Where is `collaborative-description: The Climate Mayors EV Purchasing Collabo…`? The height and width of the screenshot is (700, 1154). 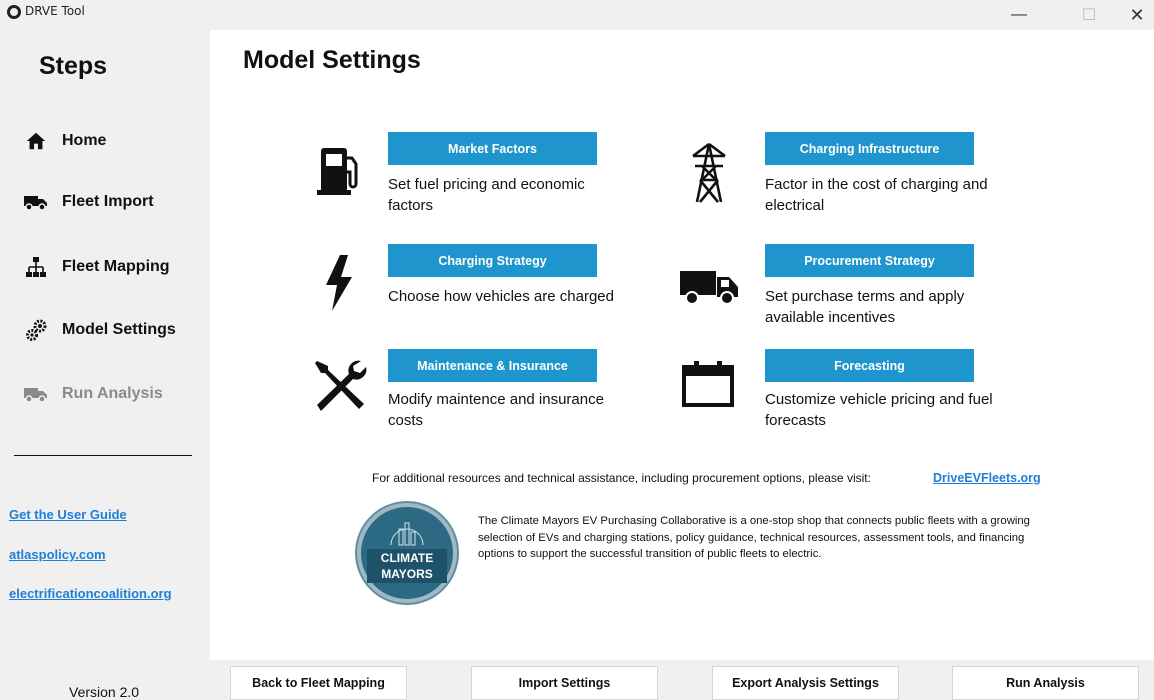
collaborative-description: The Climate Mayors EV Purchasing Collabo… is located at coordinates (754, 537).